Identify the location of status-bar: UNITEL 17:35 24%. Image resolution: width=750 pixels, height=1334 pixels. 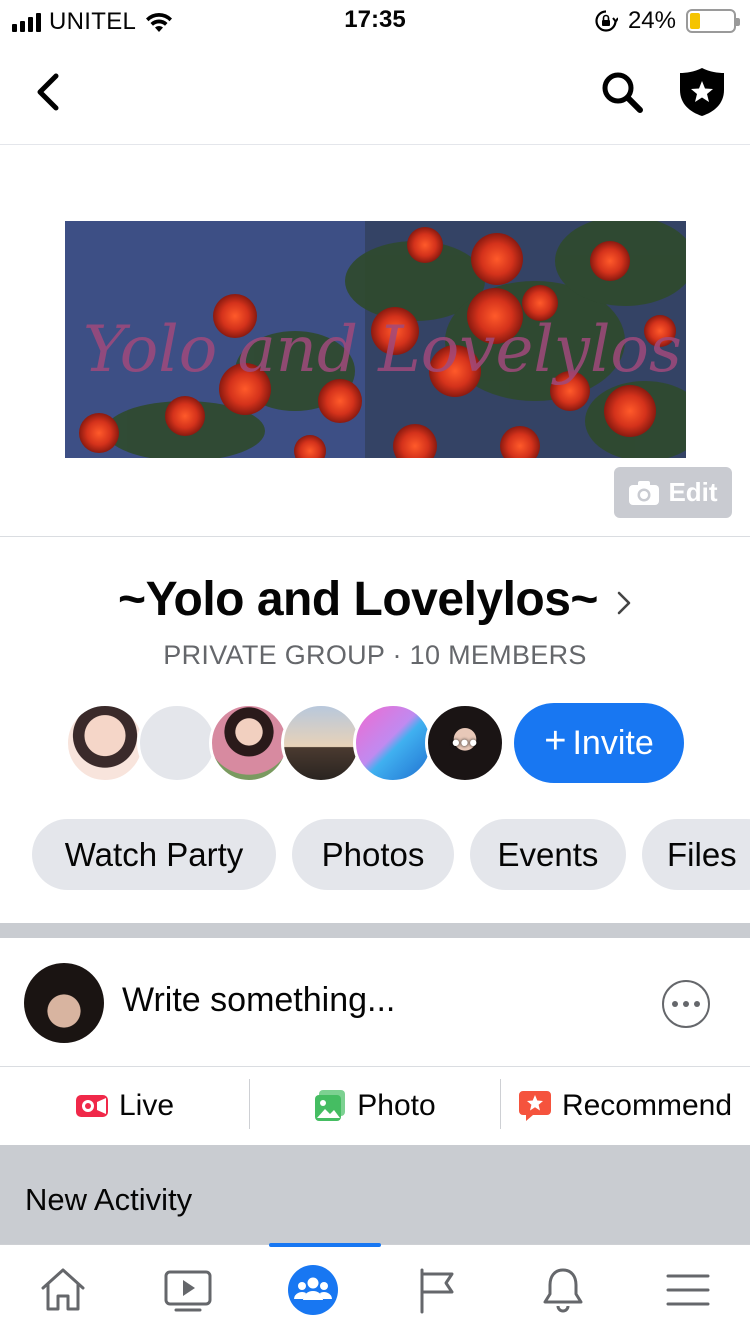
(375, 20).